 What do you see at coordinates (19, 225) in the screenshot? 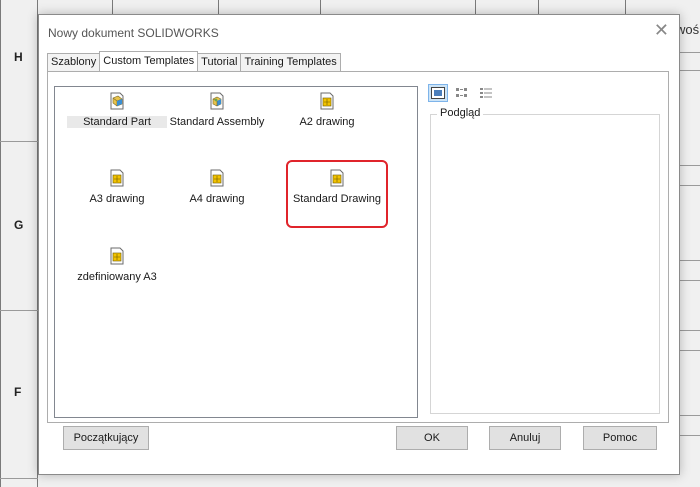
I see `zone-letter-g: G` at bounding box center [19, 225].